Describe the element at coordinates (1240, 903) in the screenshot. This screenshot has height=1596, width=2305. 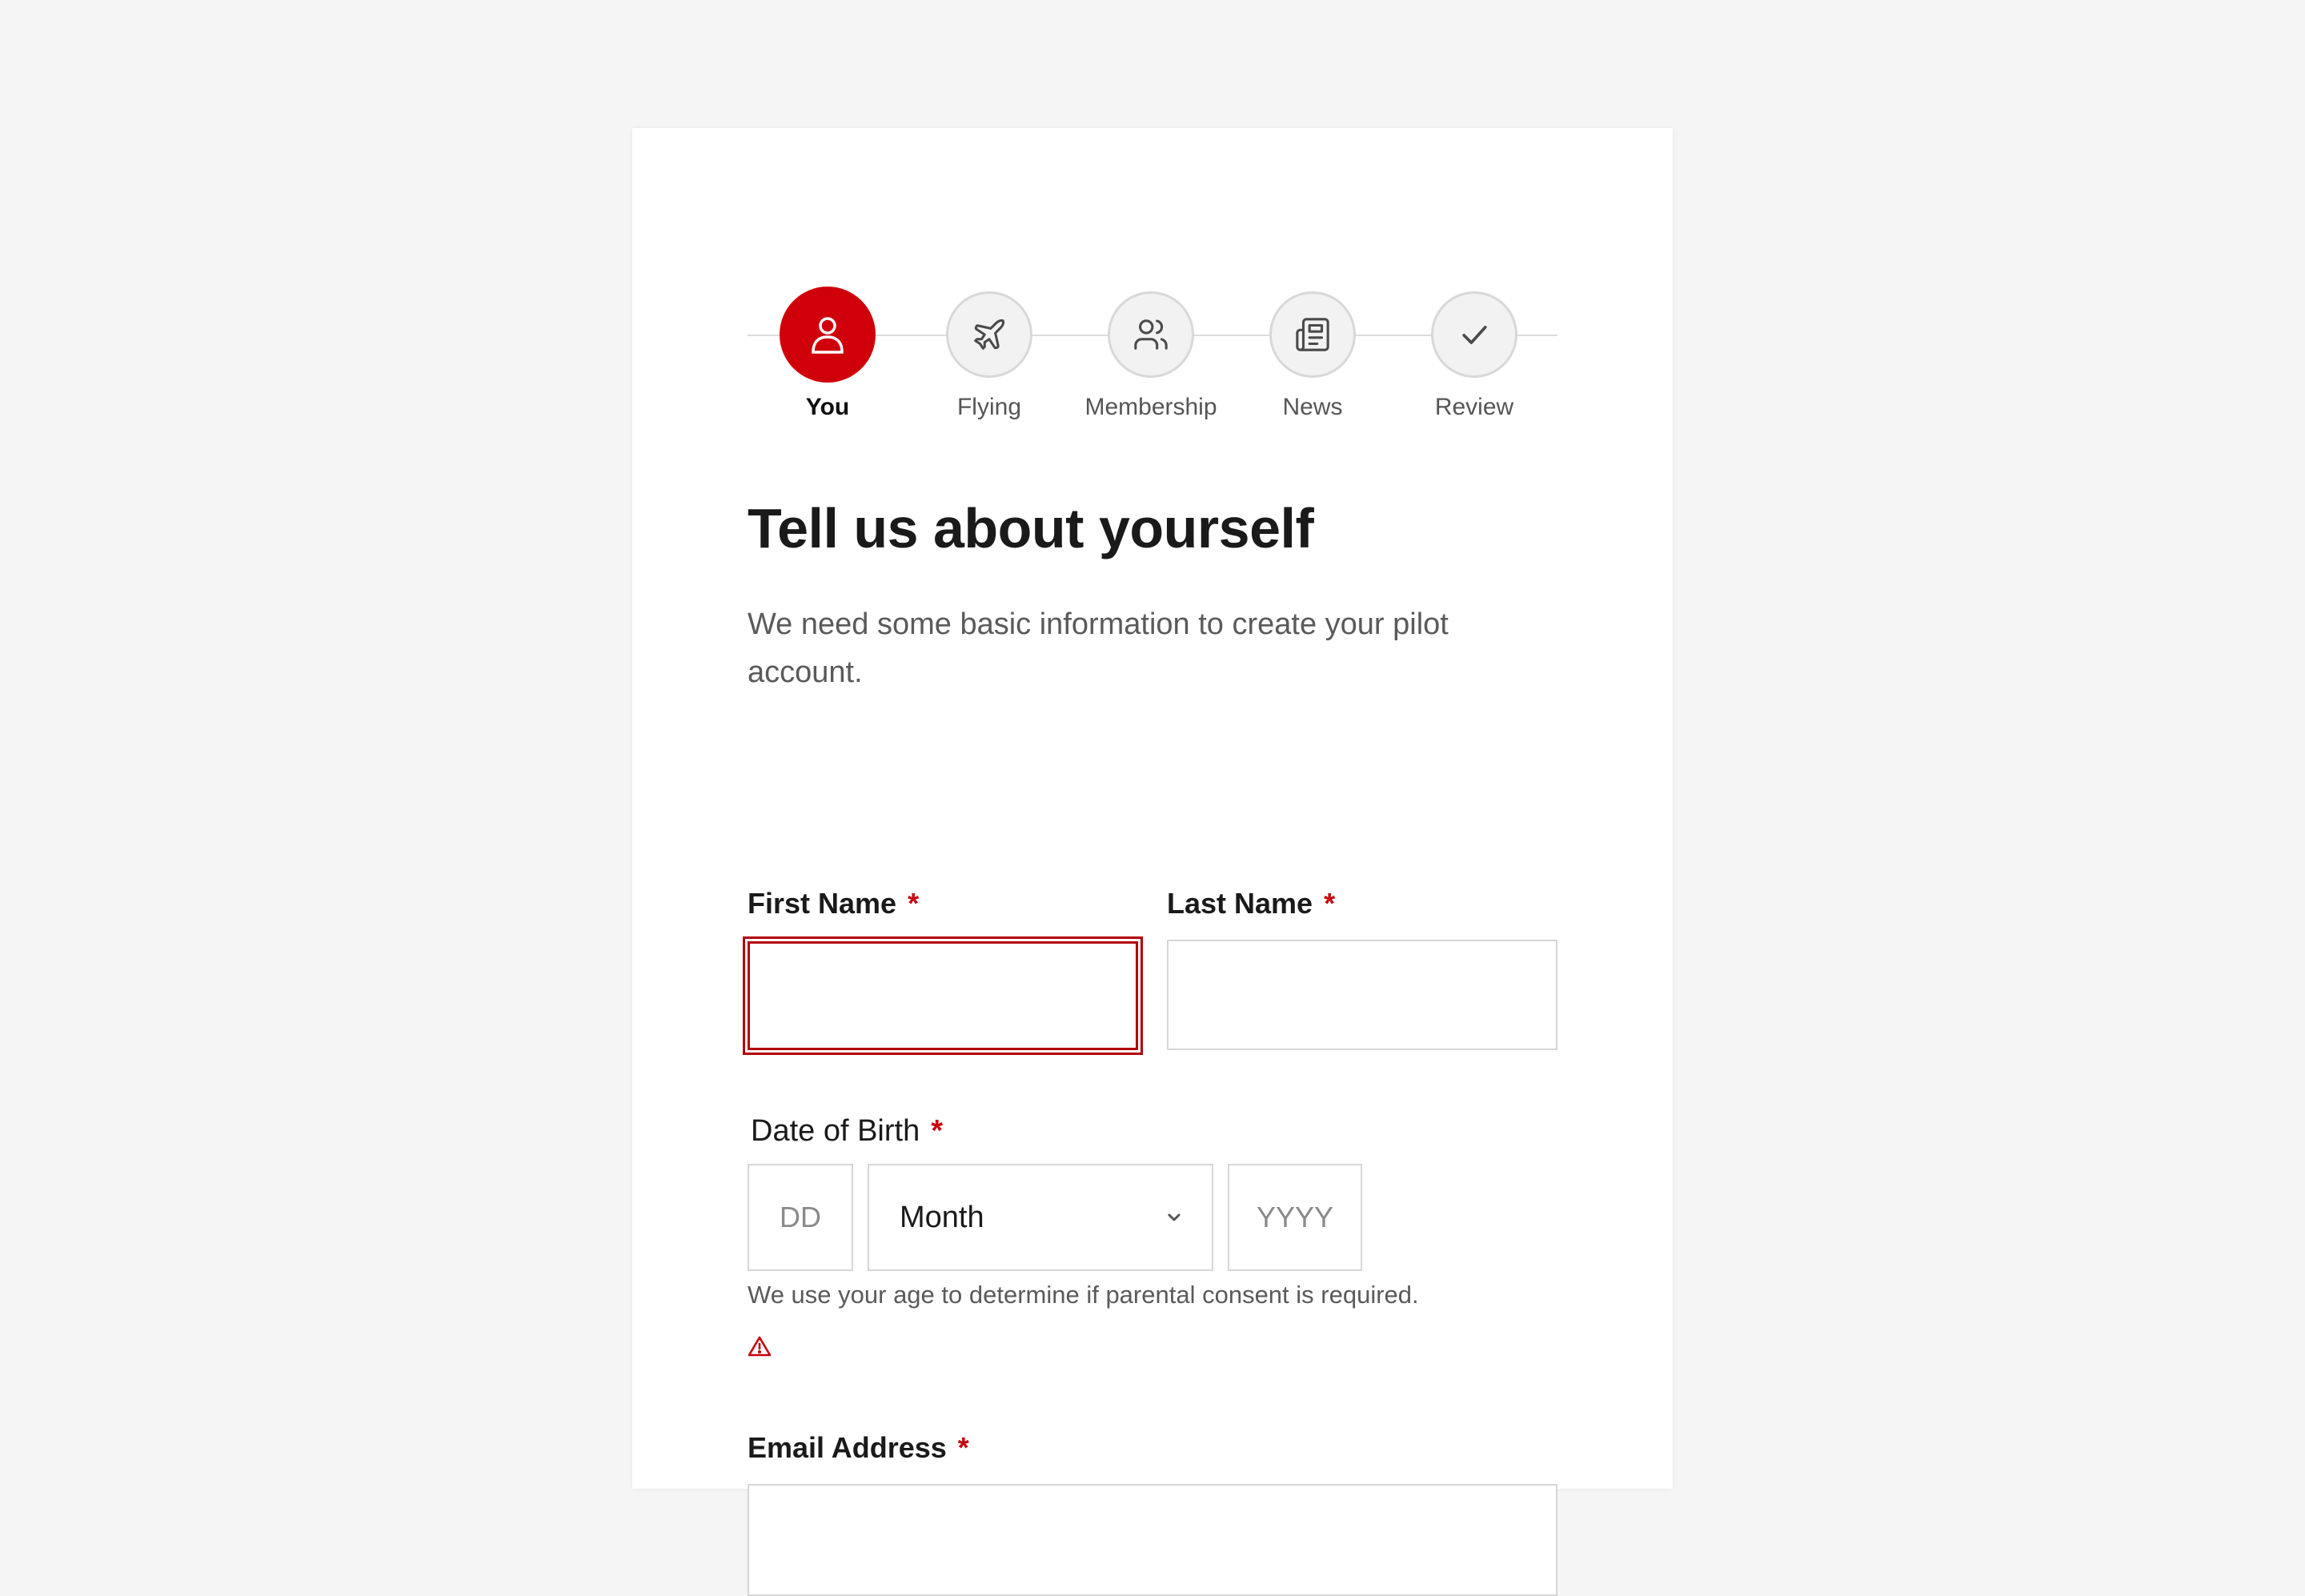
I see `last-name-label-text: Last Name` at that location.